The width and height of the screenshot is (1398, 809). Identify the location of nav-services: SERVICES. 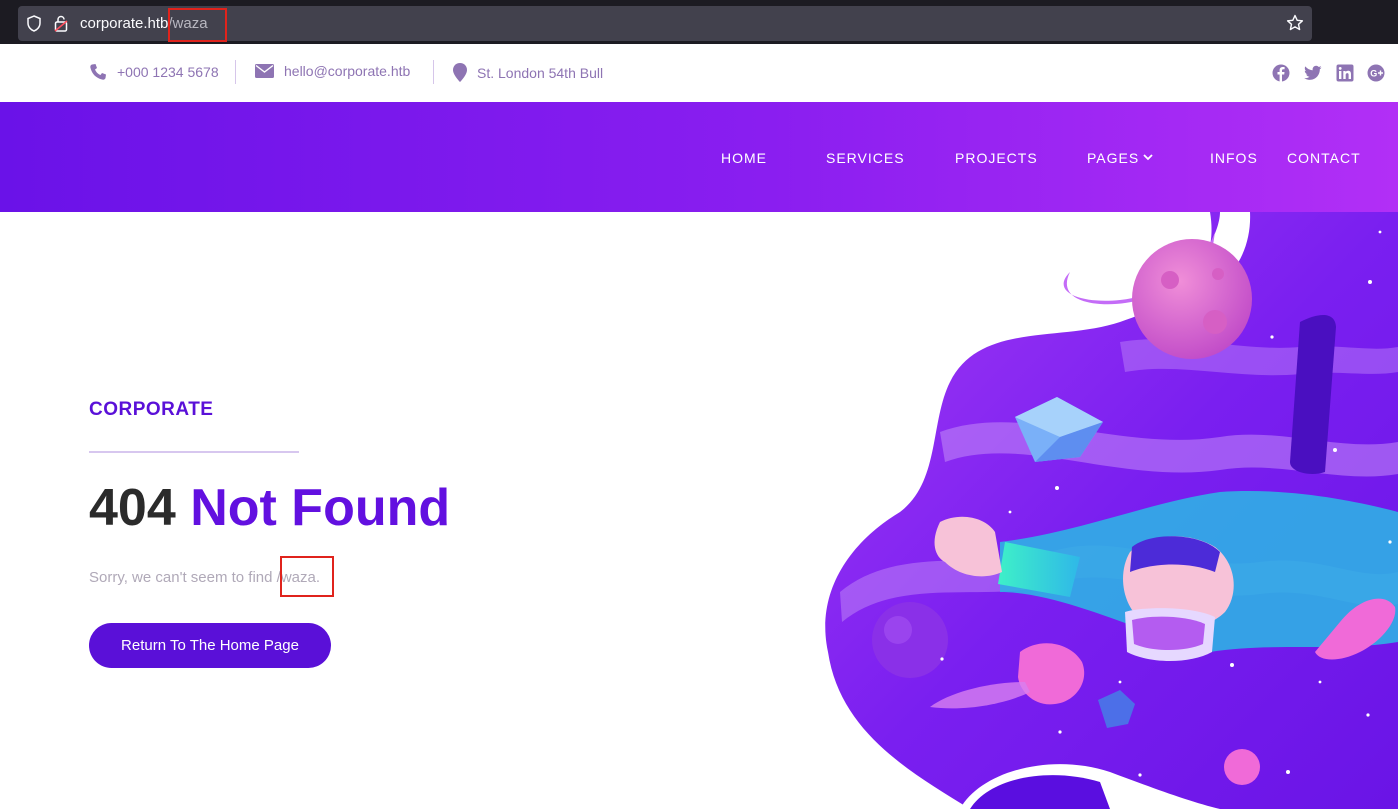
(865, 158).